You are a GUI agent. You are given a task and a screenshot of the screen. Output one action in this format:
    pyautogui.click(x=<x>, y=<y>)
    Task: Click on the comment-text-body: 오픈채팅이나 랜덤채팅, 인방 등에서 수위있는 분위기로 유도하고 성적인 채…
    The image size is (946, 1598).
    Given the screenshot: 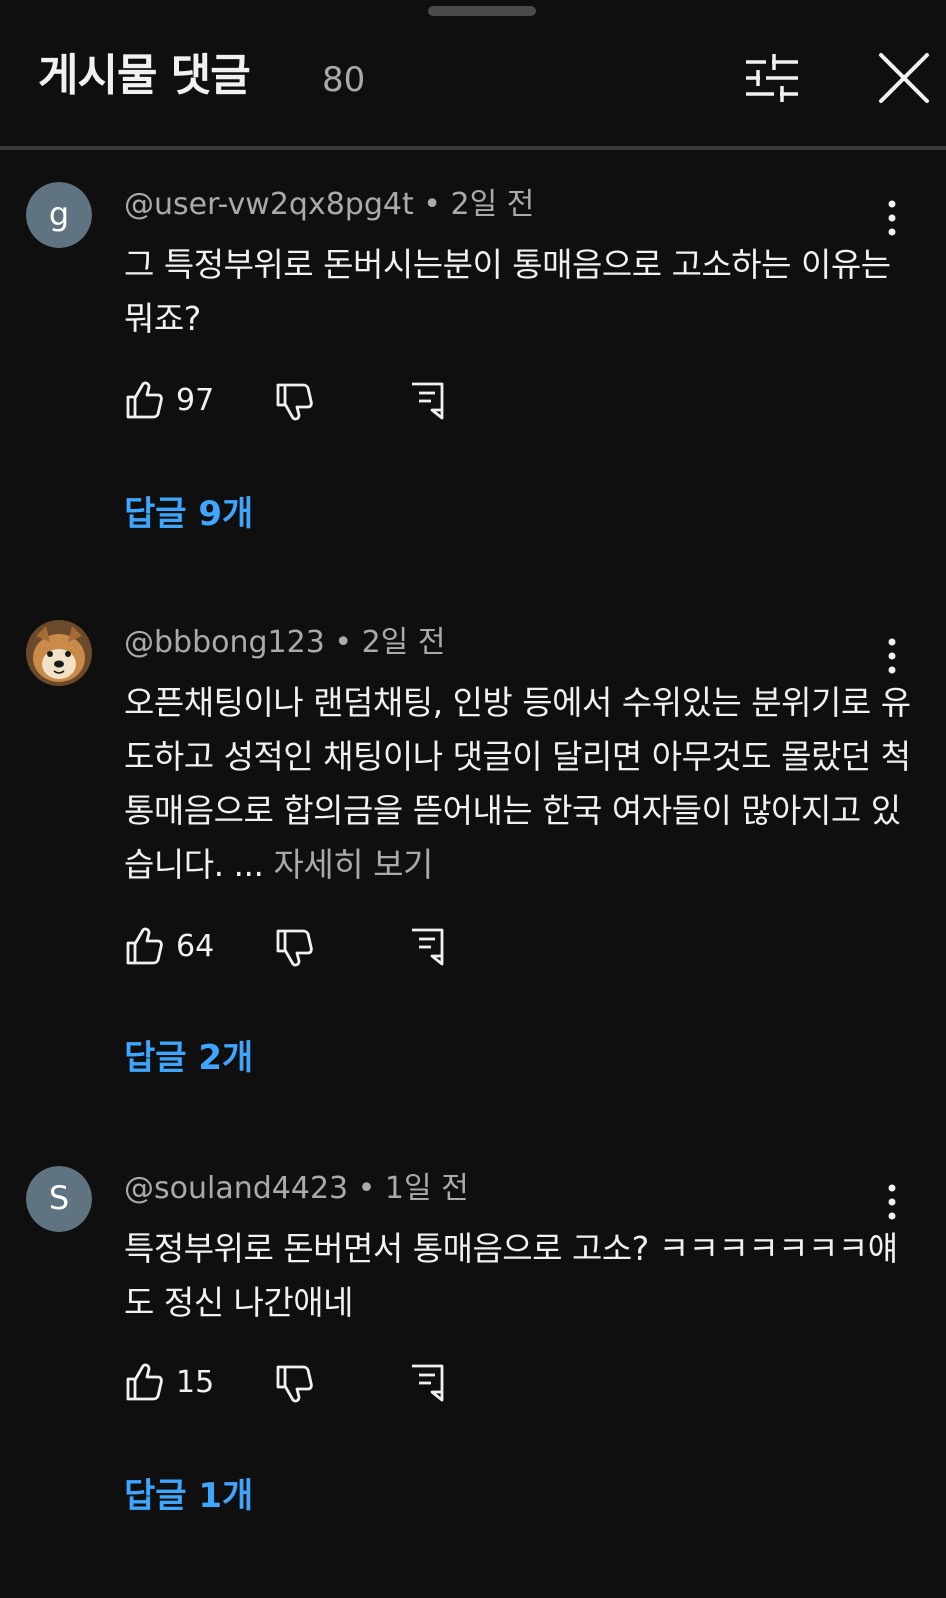 What is the action you would take?
    pyautogui.click(x=517, y=783)
    